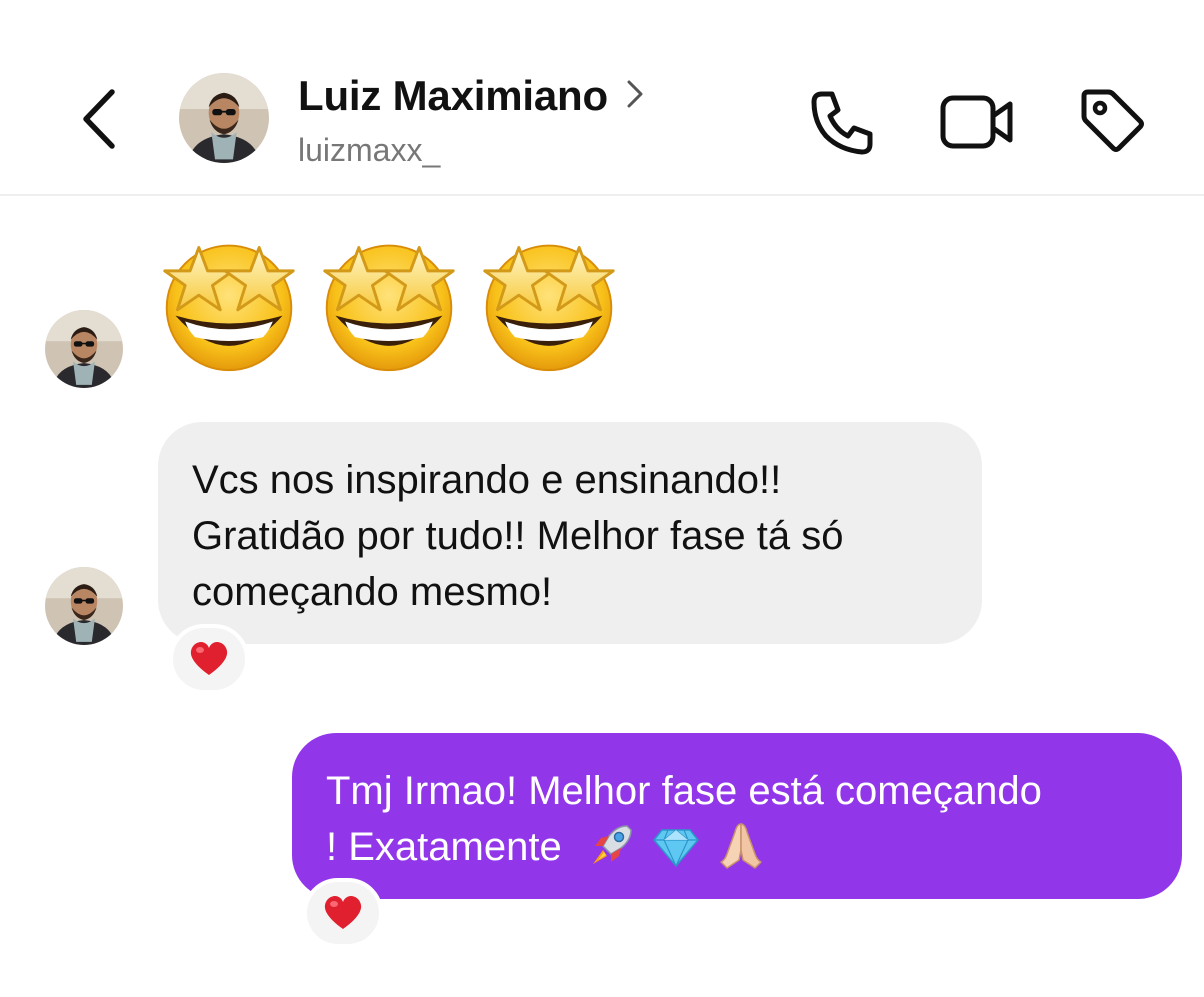  Describe the element at coordinates (635, 94) in the screenshot. I see `chevron-right-icon` at that location.